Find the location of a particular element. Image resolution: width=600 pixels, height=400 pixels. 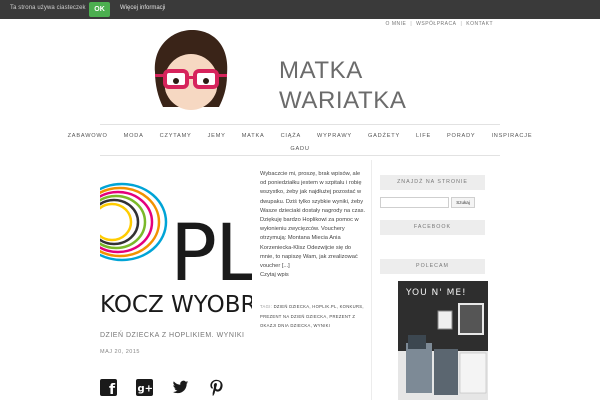

image-caption: KOCZ WYOBR is located at coordinates (176, 305).